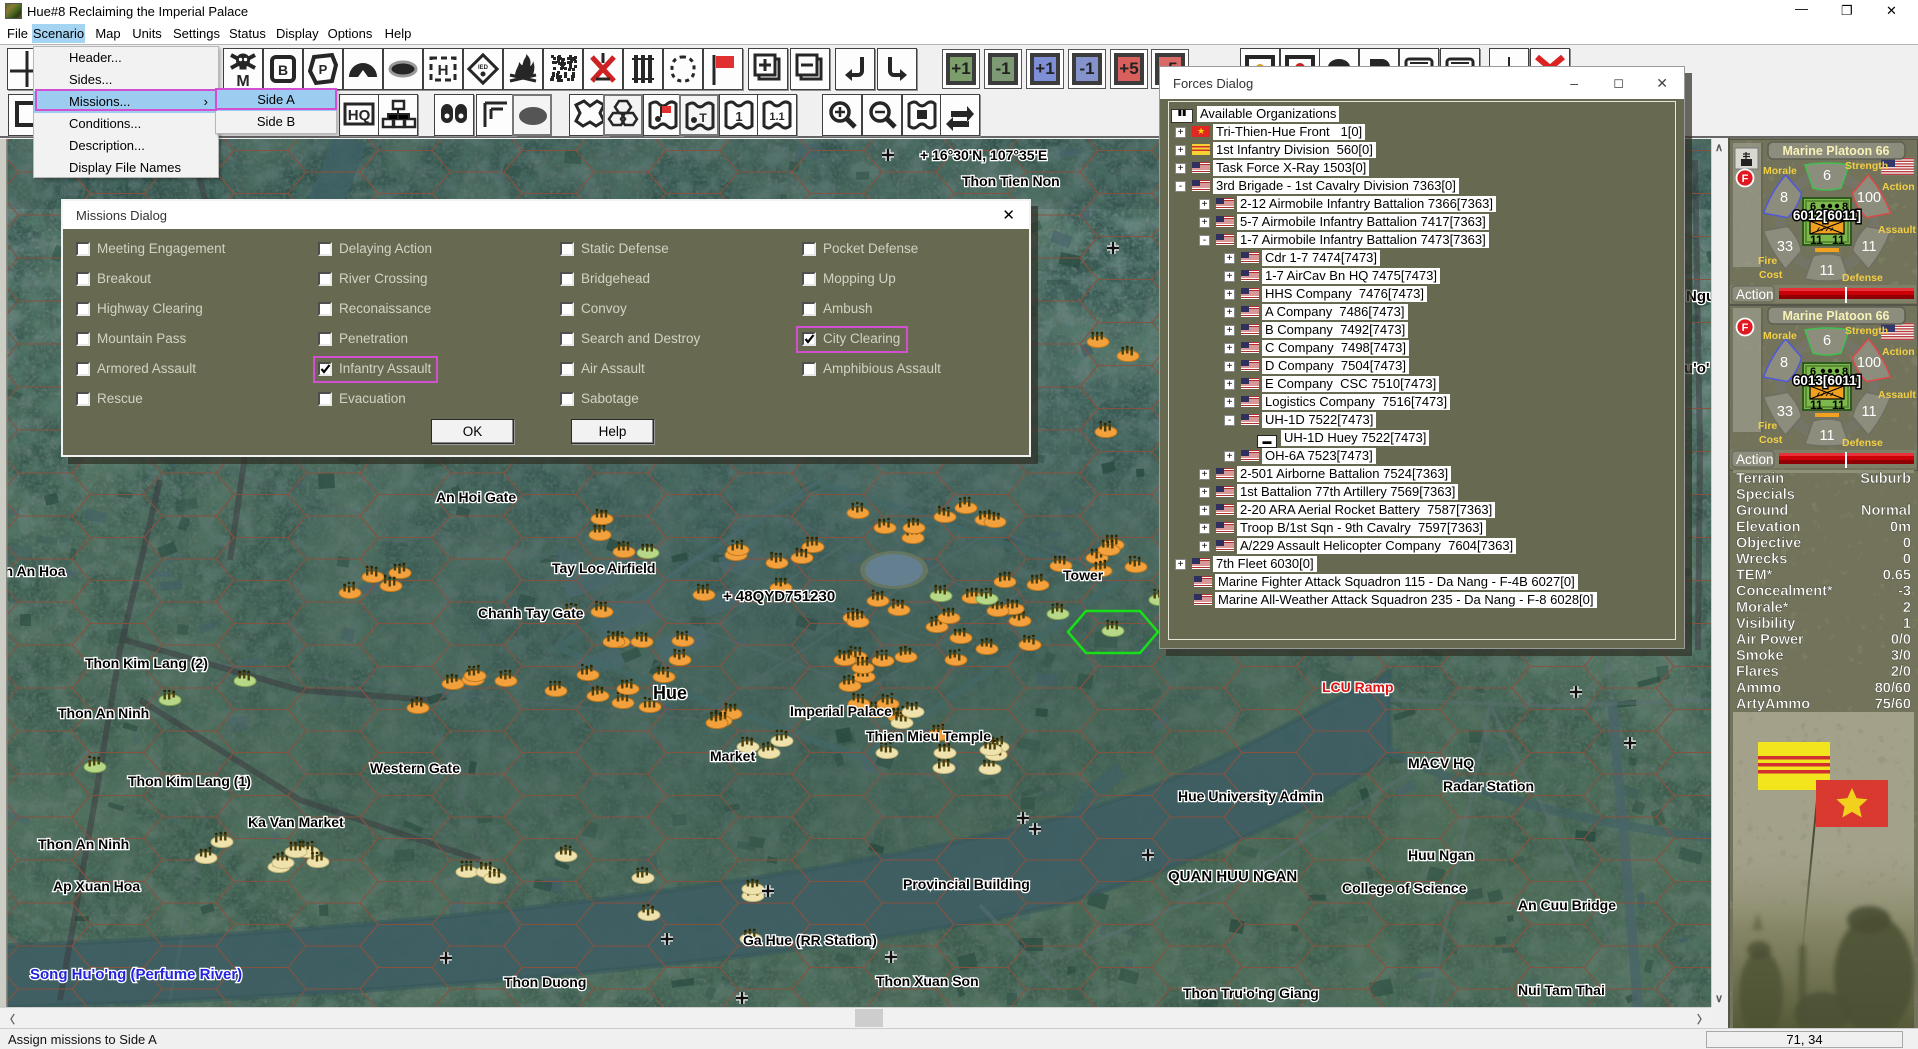 The height and width of the screenshot is (1049, 1918). I want to click on svg-text: 1.1, so click(776, 117).